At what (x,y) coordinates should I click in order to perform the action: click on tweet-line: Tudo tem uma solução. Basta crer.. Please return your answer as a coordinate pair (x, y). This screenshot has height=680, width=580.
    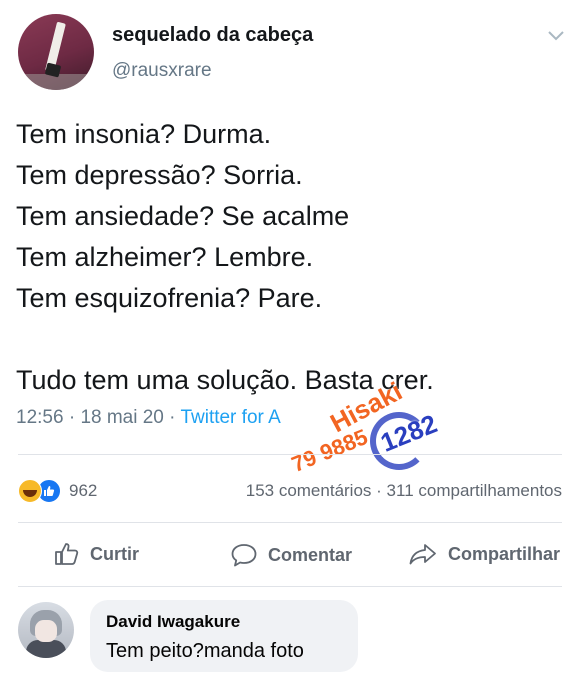
    Looking at the image, I should click on (225, 380).